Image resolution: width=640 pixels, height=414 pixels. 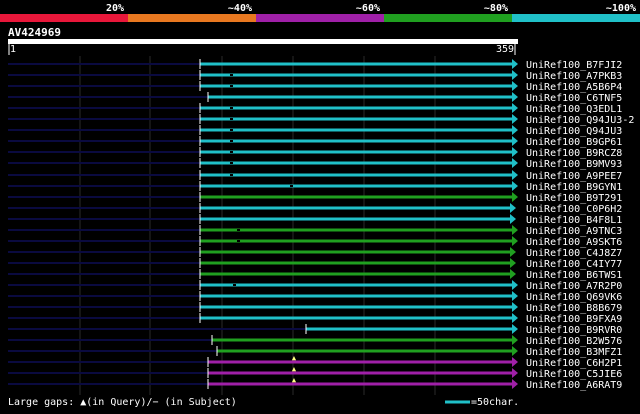 What do you see at coordinates (315, 308) in the screenshot?
I see `hit-row: UniRef100_B8B679` at bounding box center [315, 308].